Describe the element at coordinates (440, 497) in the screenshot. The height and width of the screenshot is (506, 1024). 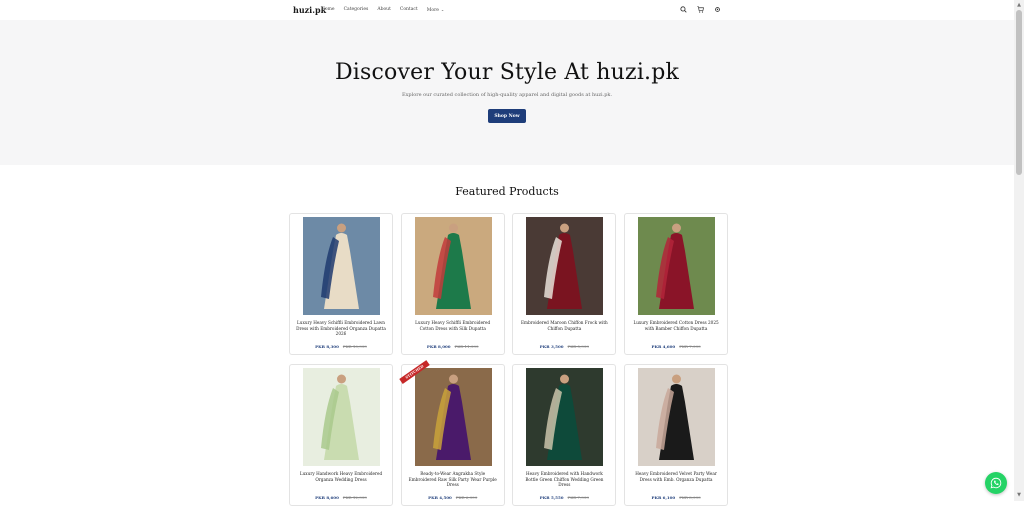
I see `sale-price: PKR 4,500` at that location.